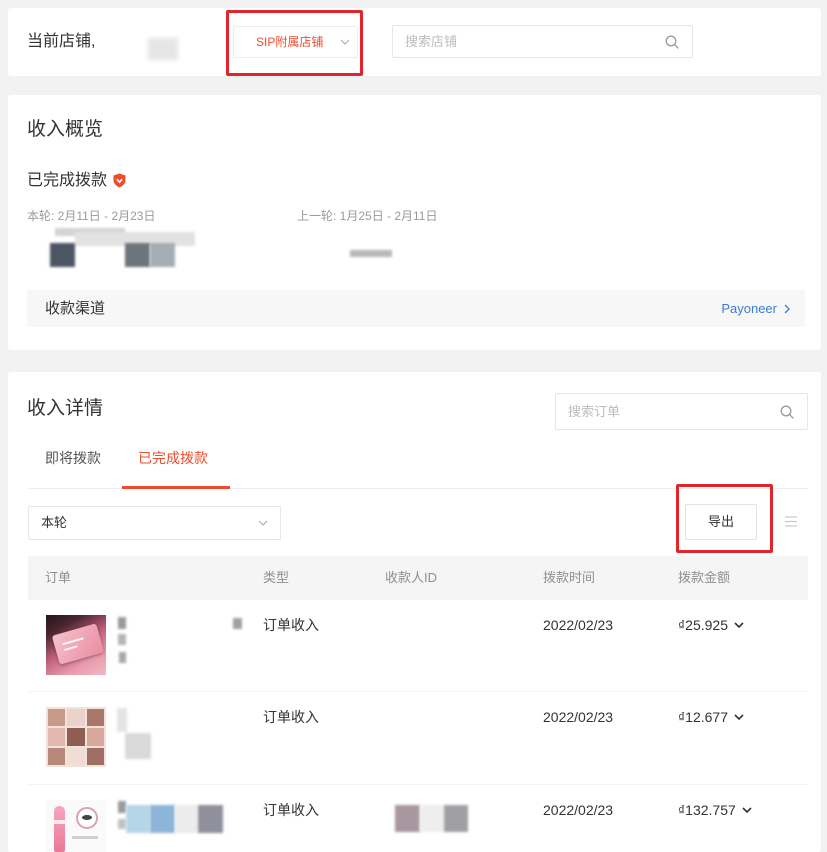 This screenshot has height=852, width=827. I want to click on row-amount-cell: ₫25.925, so click(711, 625).